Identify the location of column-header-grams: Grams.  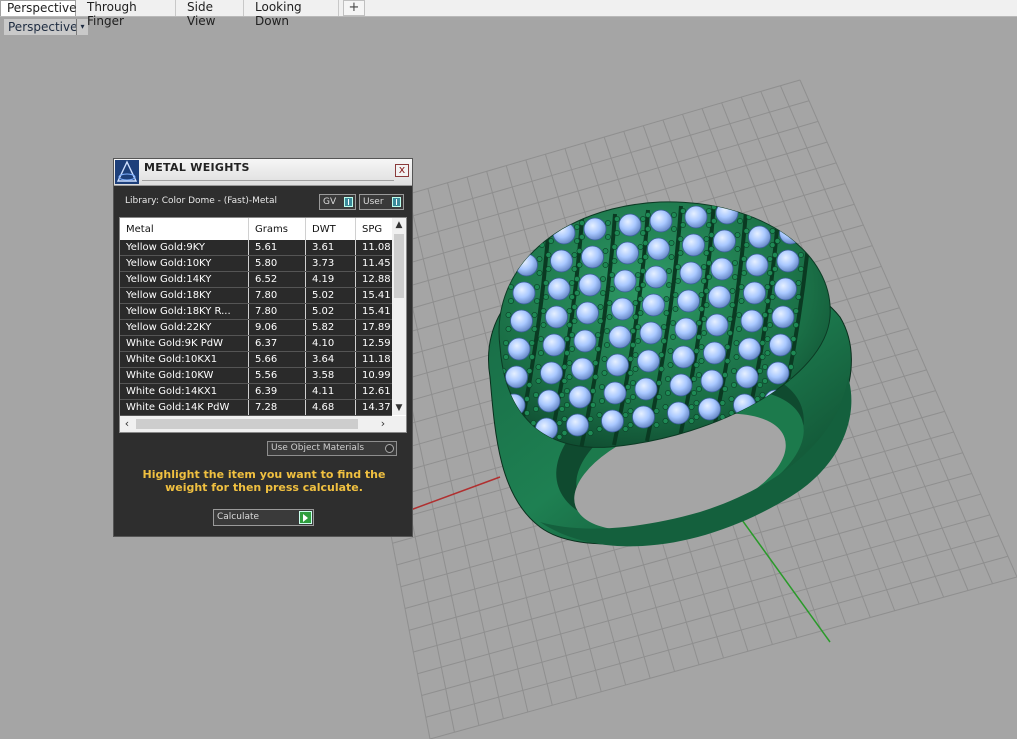
(277, 229).